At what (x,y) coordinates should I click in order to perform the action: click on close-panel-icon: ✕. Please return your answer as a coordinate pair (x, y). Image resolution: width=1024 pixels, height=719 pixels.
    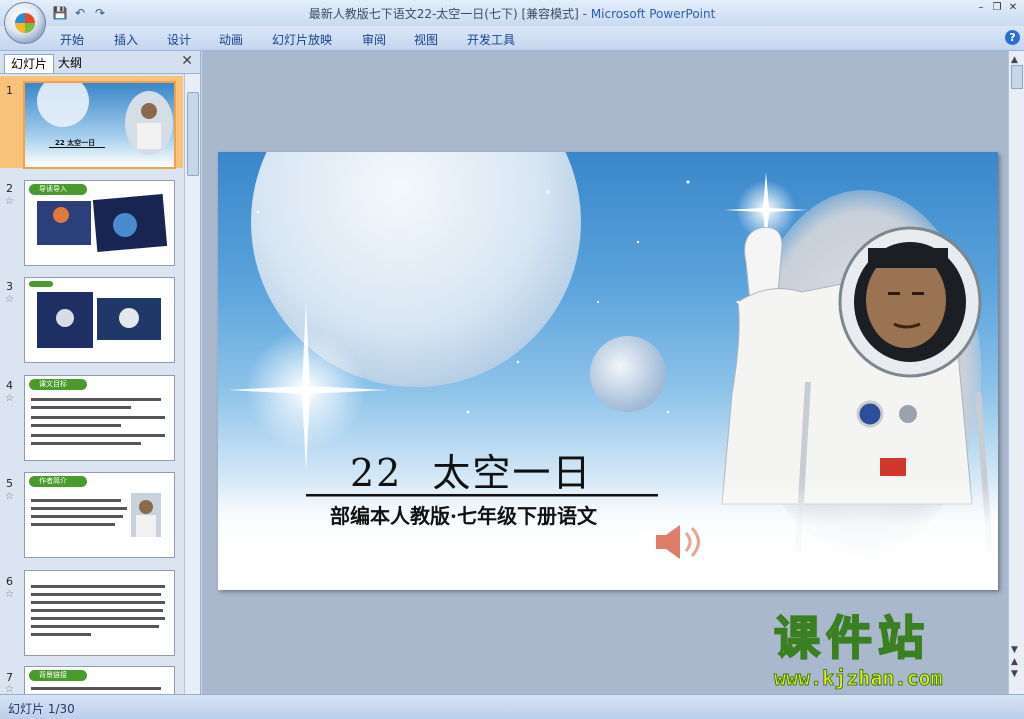
    Looking at the image, I should click on (187, 61).